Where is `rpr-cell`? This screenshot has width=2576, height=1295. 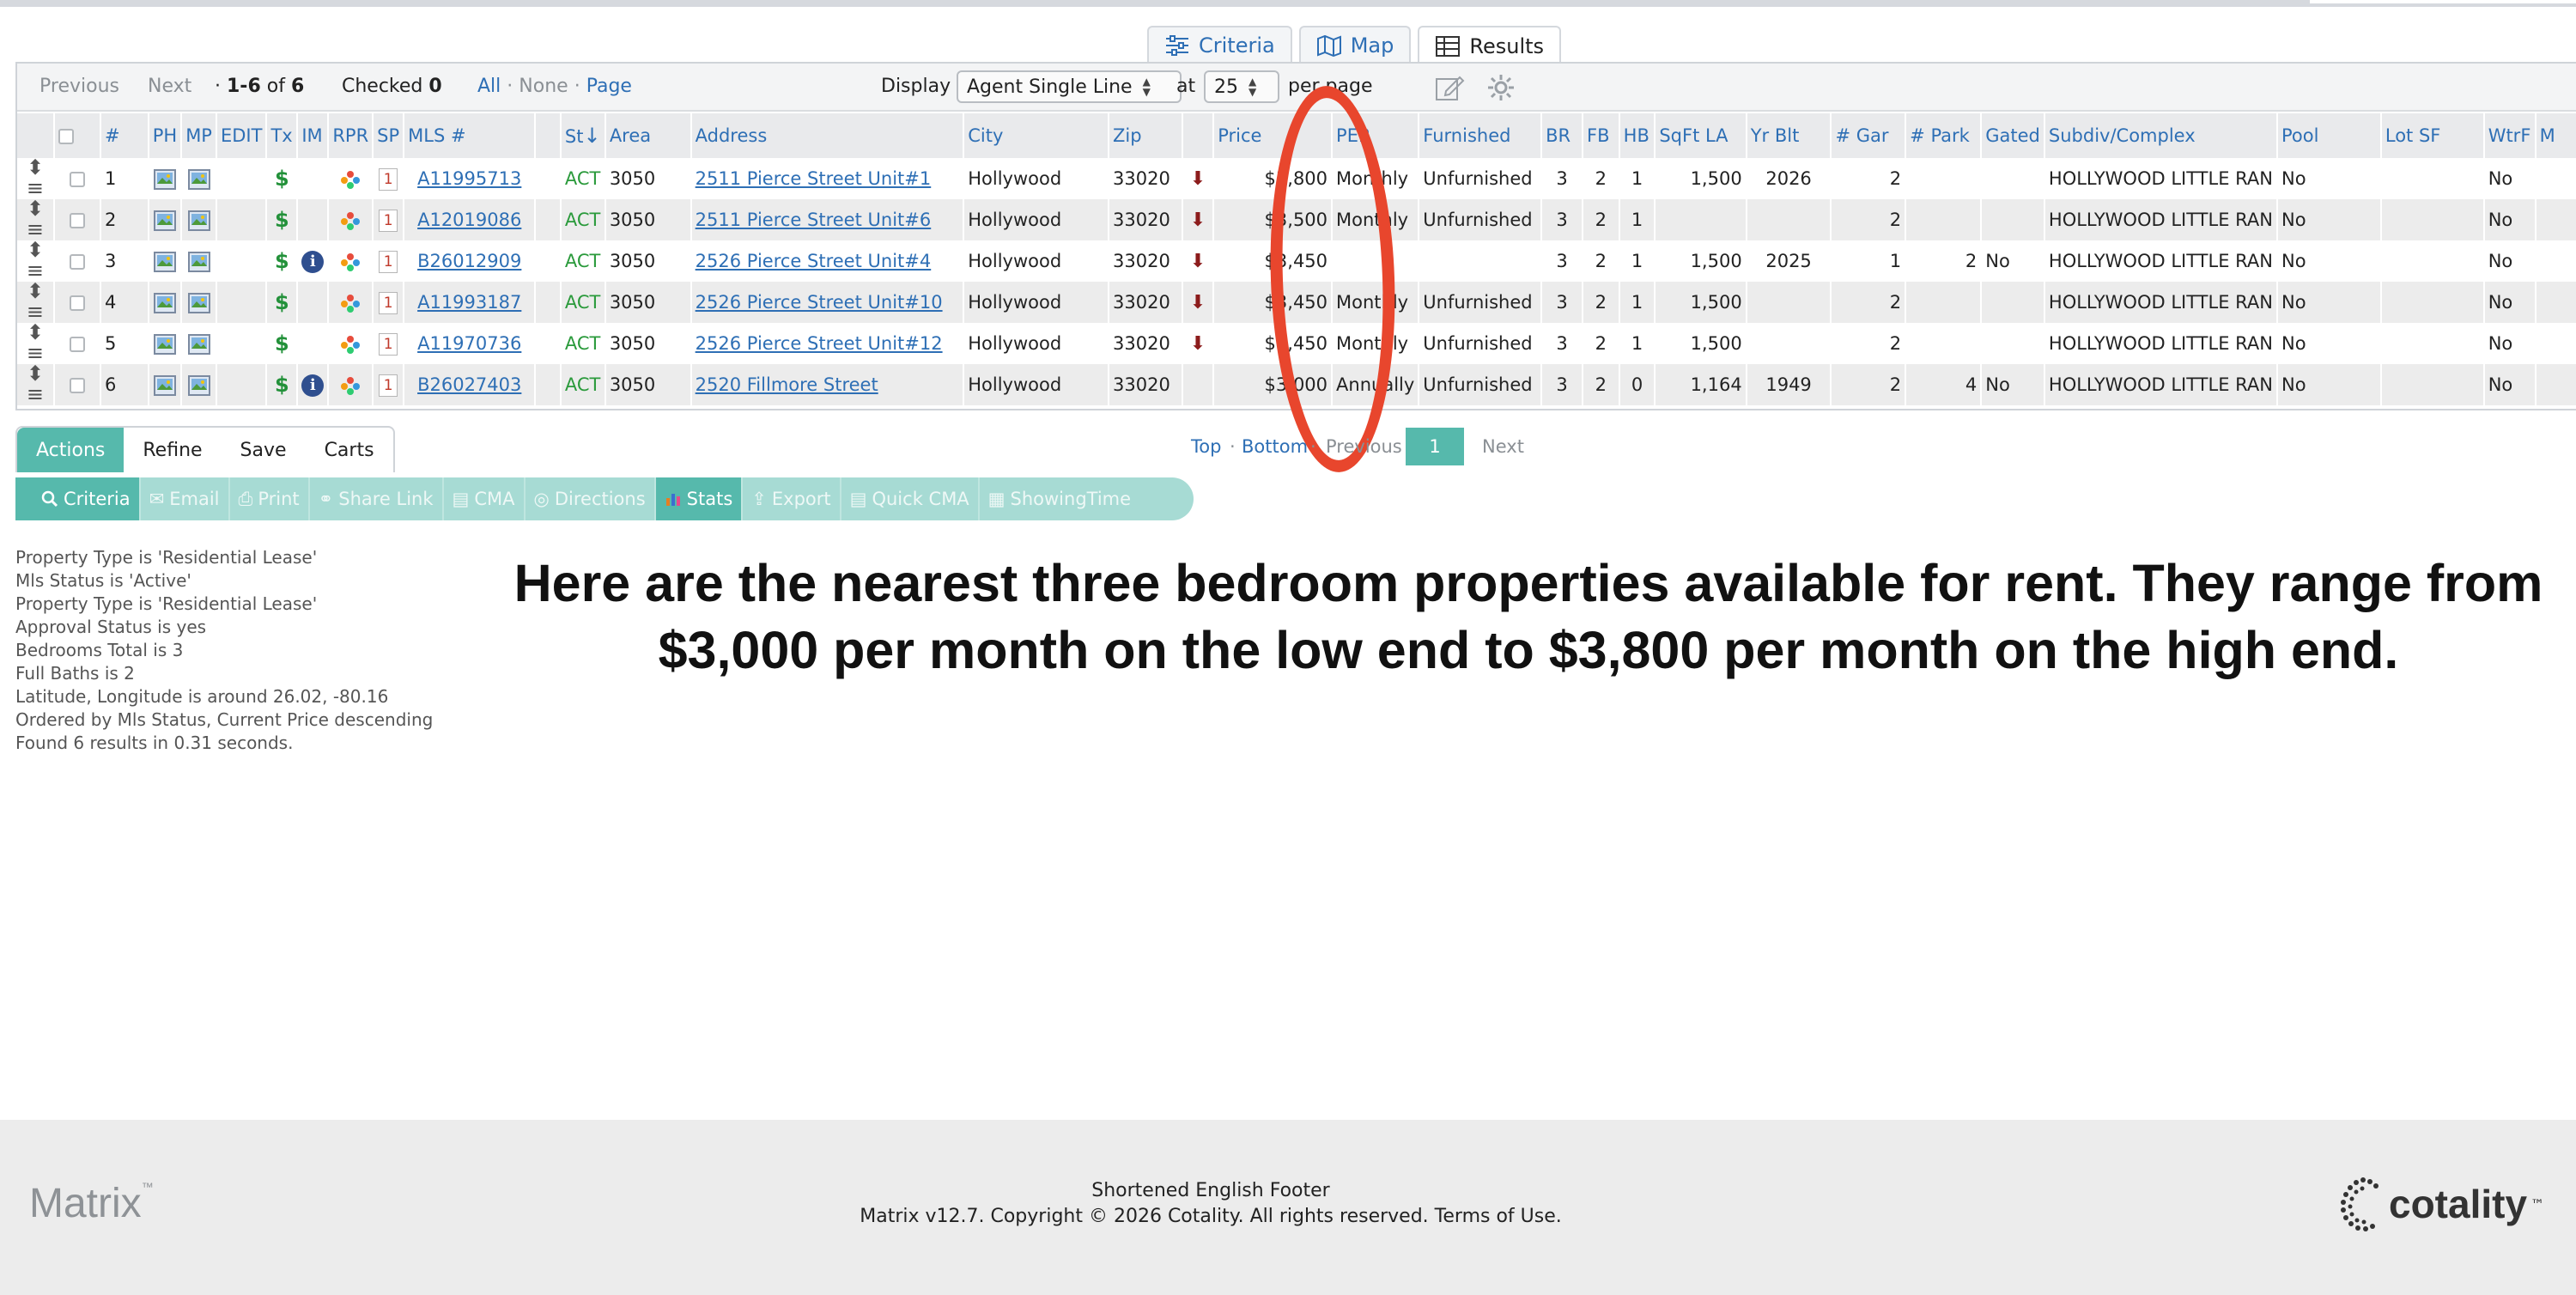
rpr-cell is located at coordinates (351, 343).